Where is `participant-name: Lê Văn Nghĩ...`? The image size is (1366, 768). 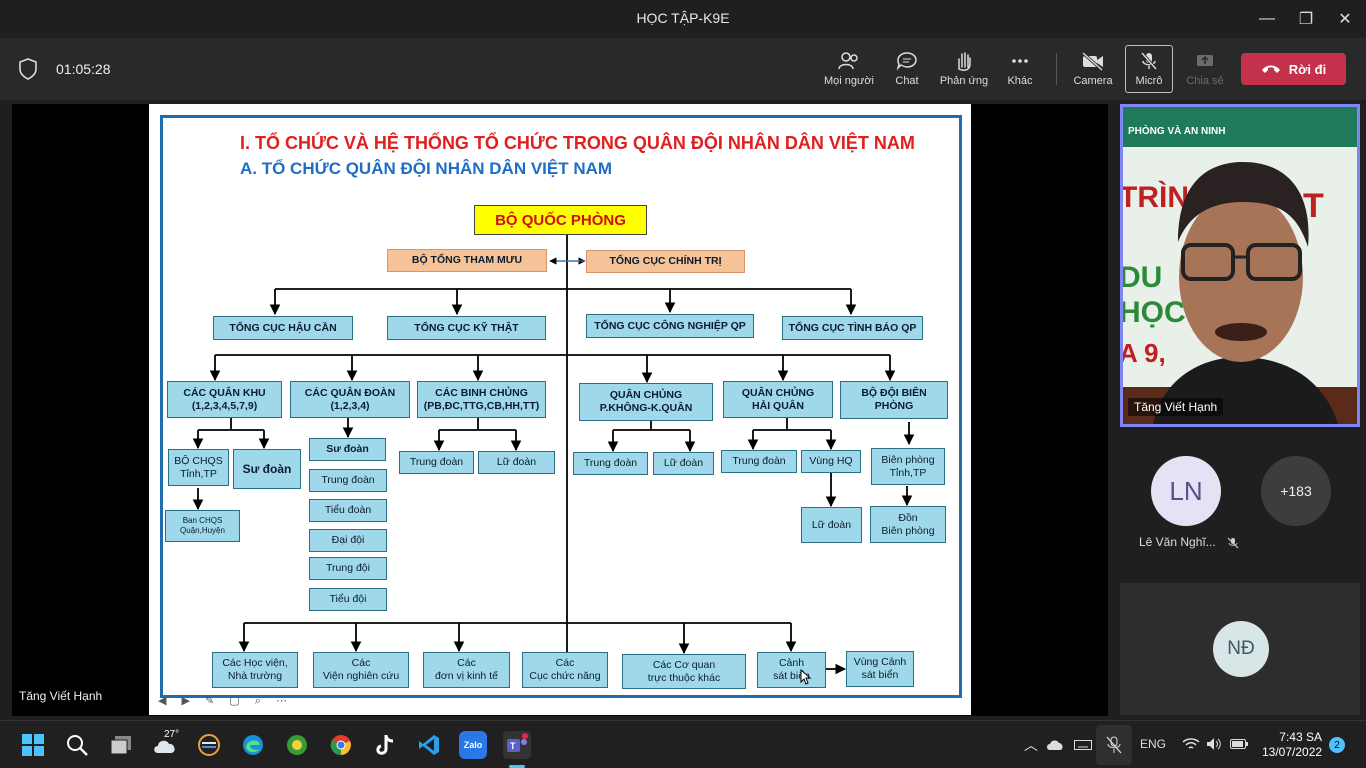 participant-name: Lê Văn Nghĩ... is located at coordinates (1177, 542).